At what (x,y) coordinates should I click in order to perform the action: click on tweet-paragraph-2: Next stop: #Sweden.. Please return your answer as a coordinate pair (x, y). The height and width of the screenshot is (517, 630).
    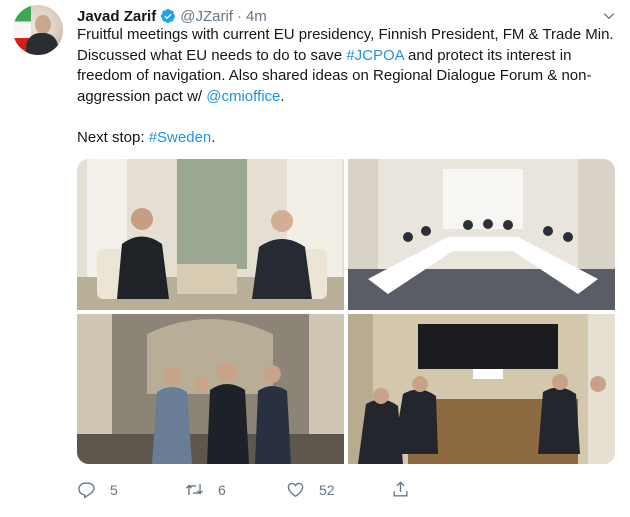
    Looking at the image, I should click on (347, 138).